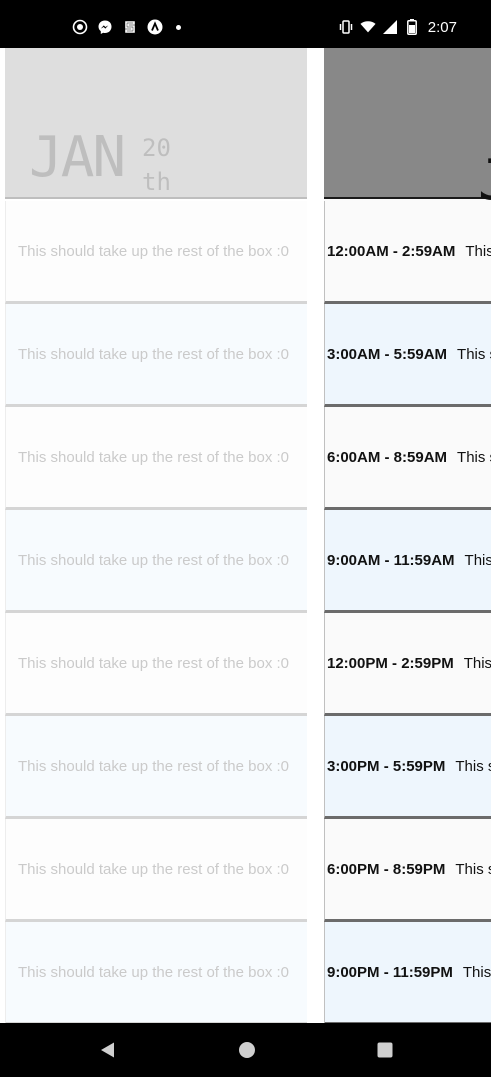 This screenshot has width=491, height=1077. What do you see at coordinates (178, 27) in the screenshot?
I see `more-dot-icon` at bounding box center [178, 27].